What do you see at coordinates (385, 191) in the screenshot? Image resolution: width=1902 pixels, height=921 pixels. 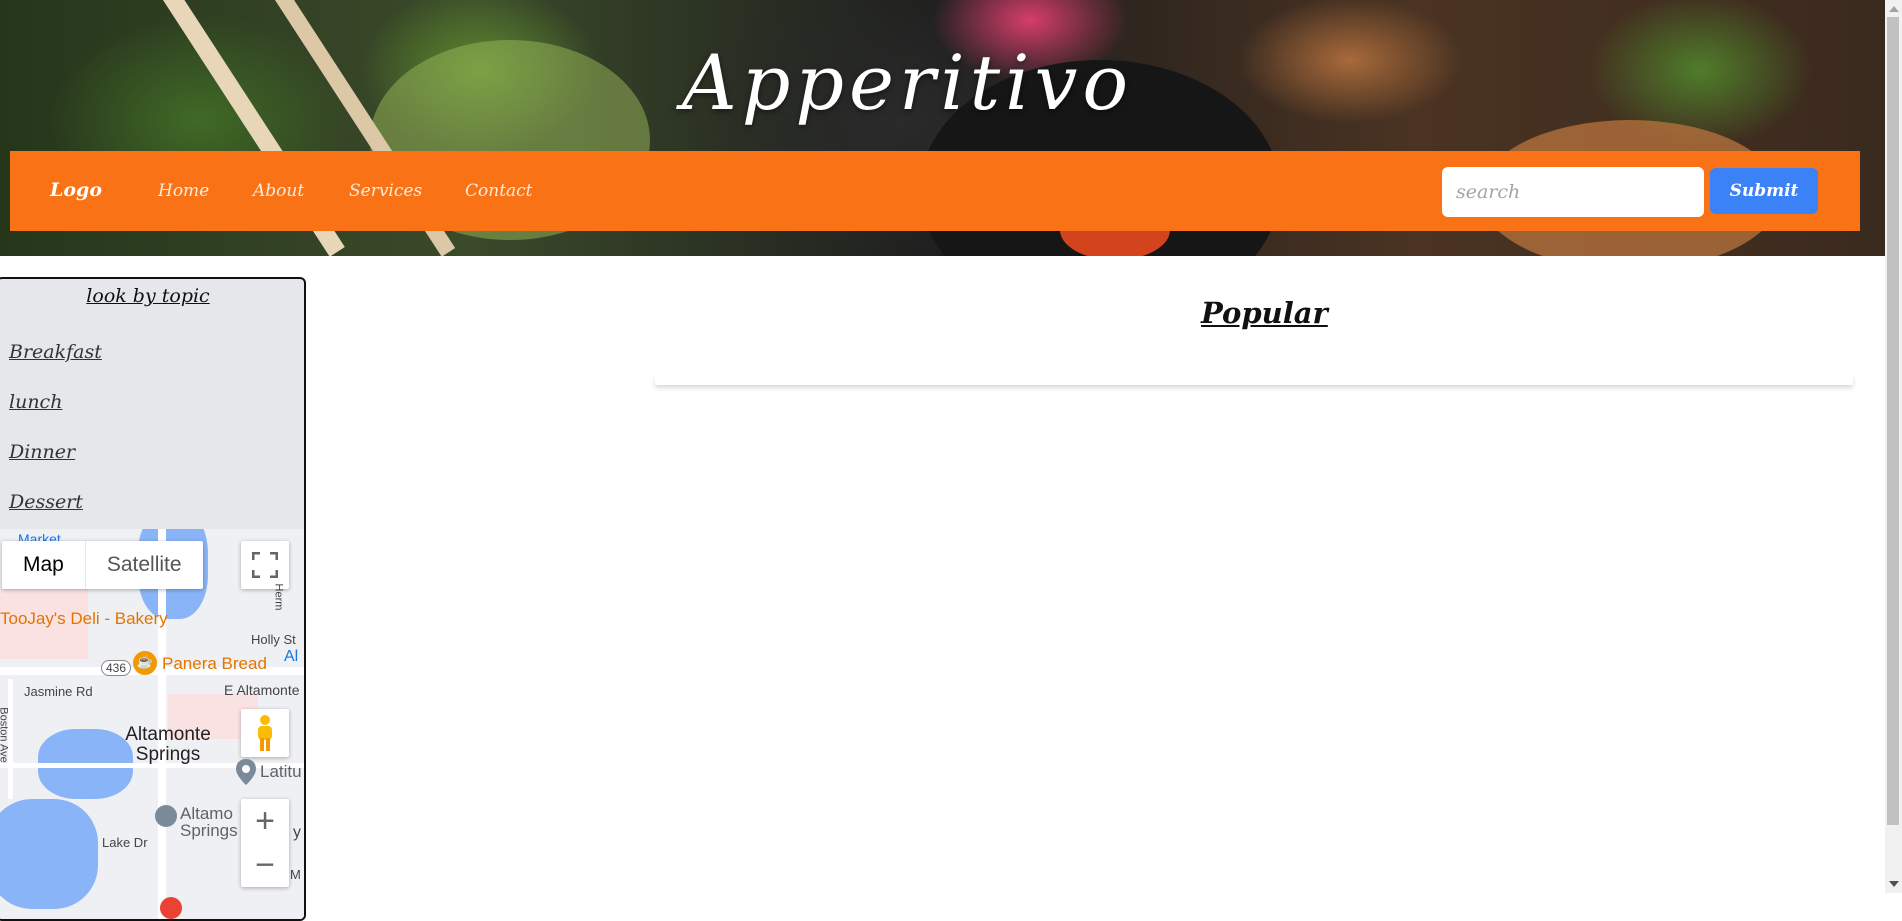 I see `nav-link-services: Services` at bounding box center [385, 191].